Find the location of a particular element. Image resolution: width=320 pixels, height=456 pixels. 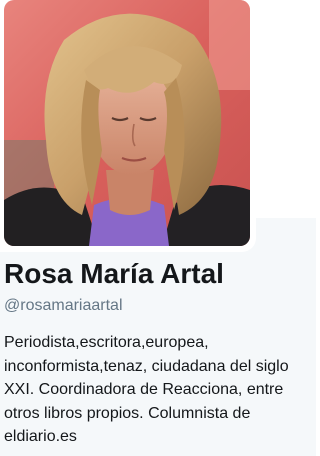

profile-handle: @rosamariaartal is located at coordinates (63, 306).